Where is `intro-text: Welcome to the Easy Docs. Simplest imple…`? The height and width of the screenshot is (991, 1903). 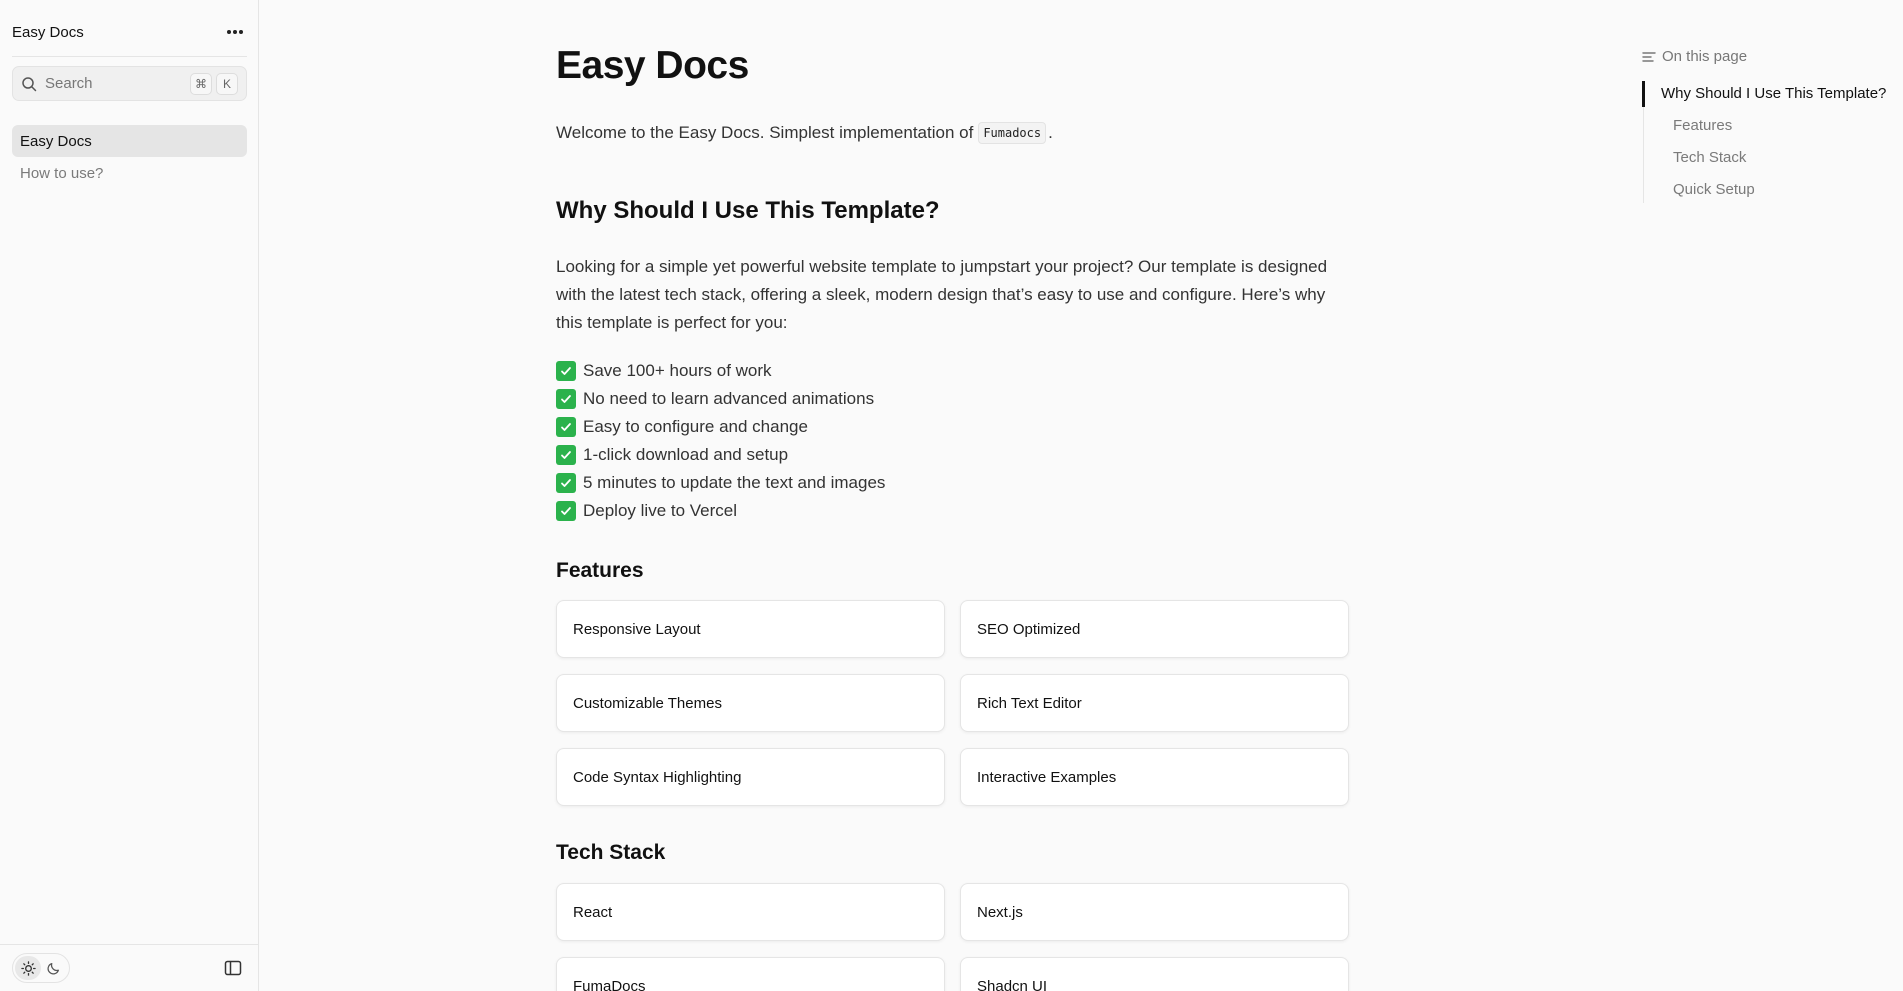
intro-text: Welcome to the Easy Docs. Simplest imple… is located at coordinates (804, 133).